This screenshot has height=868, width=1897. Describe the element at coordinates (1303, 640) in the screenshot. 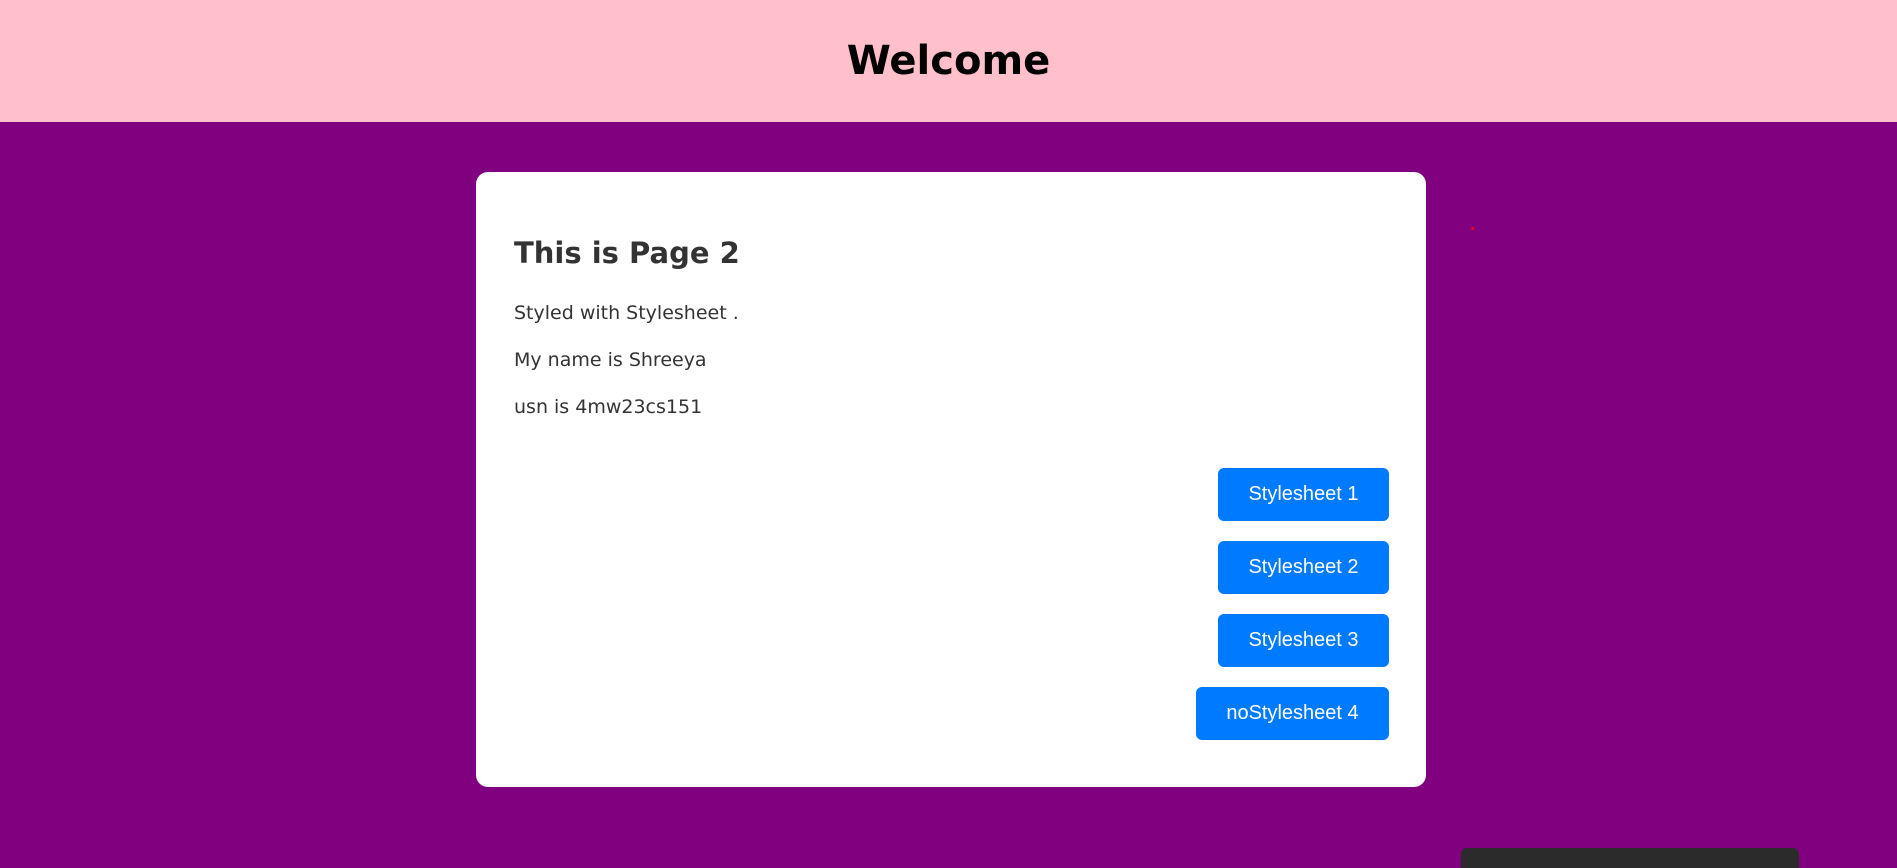

I see `stylesheet-3-button: Stylesheet 3` at that location.